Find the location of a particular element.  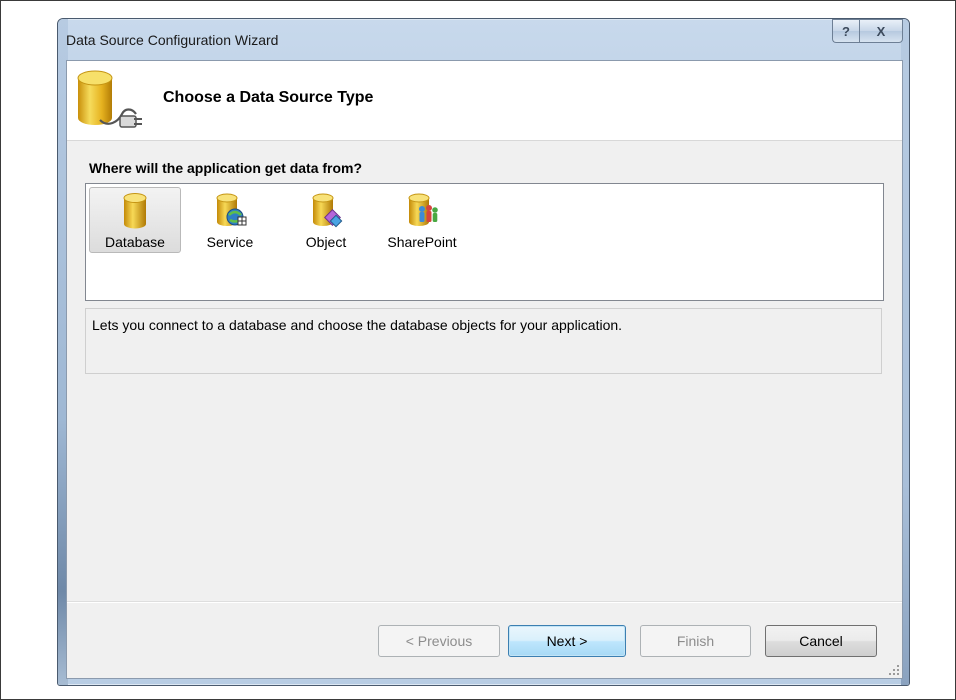

database-plug-icon is located at coordinates (109, 99).